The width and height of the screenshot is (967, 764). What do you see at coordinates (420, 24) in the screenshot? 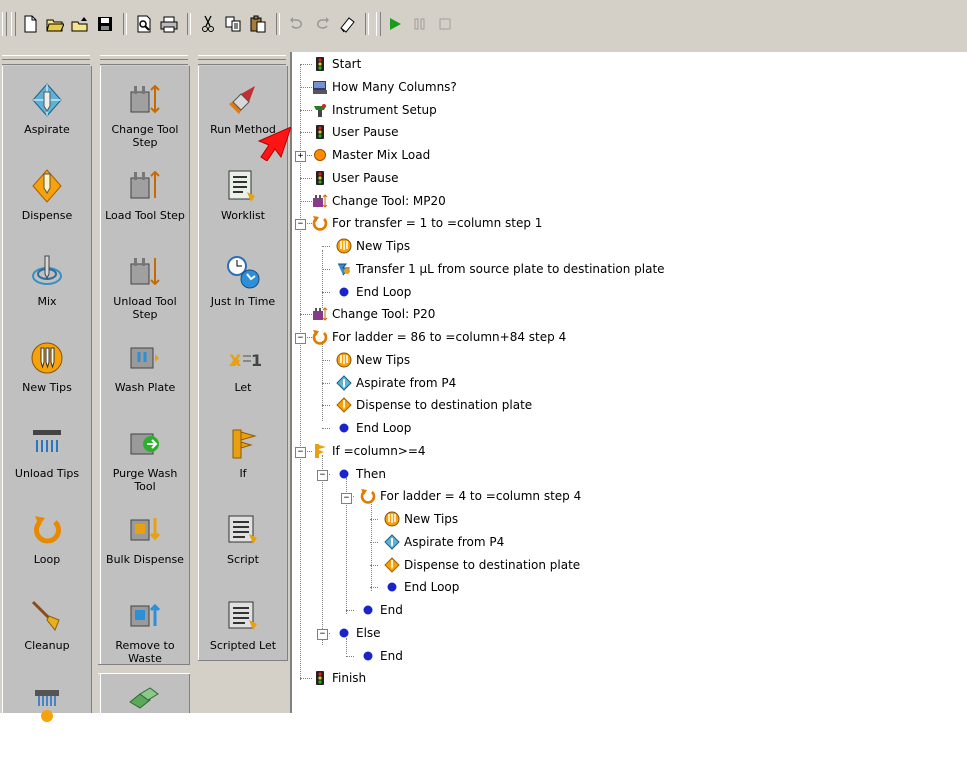
I see `pause-button` at bounding box center [420, 24].